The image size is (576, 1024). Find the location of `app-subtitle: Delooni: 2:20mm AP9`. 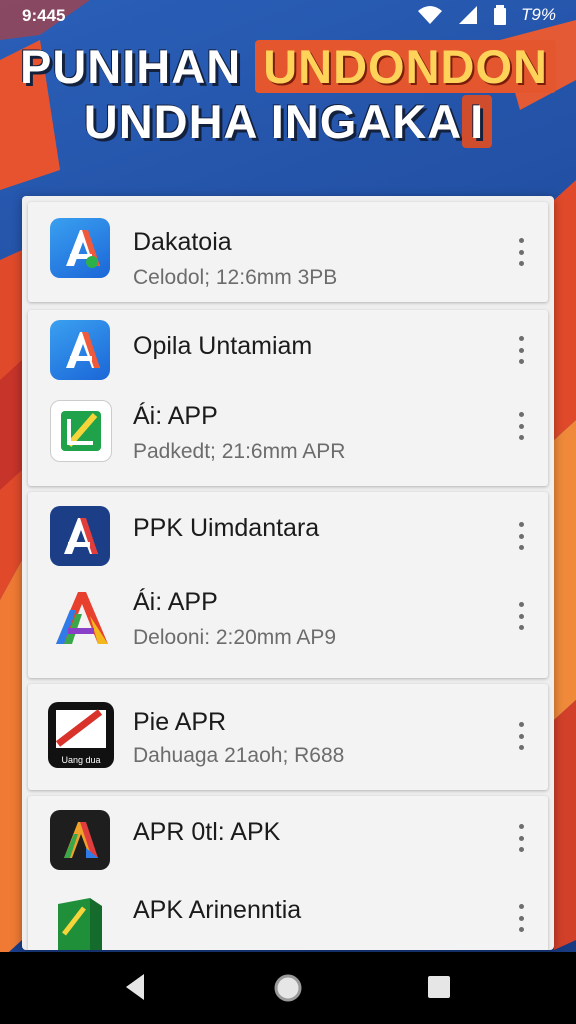

app-subtitle: Delooni: 2:20mm AP9 is located at coordinates (235, 637).